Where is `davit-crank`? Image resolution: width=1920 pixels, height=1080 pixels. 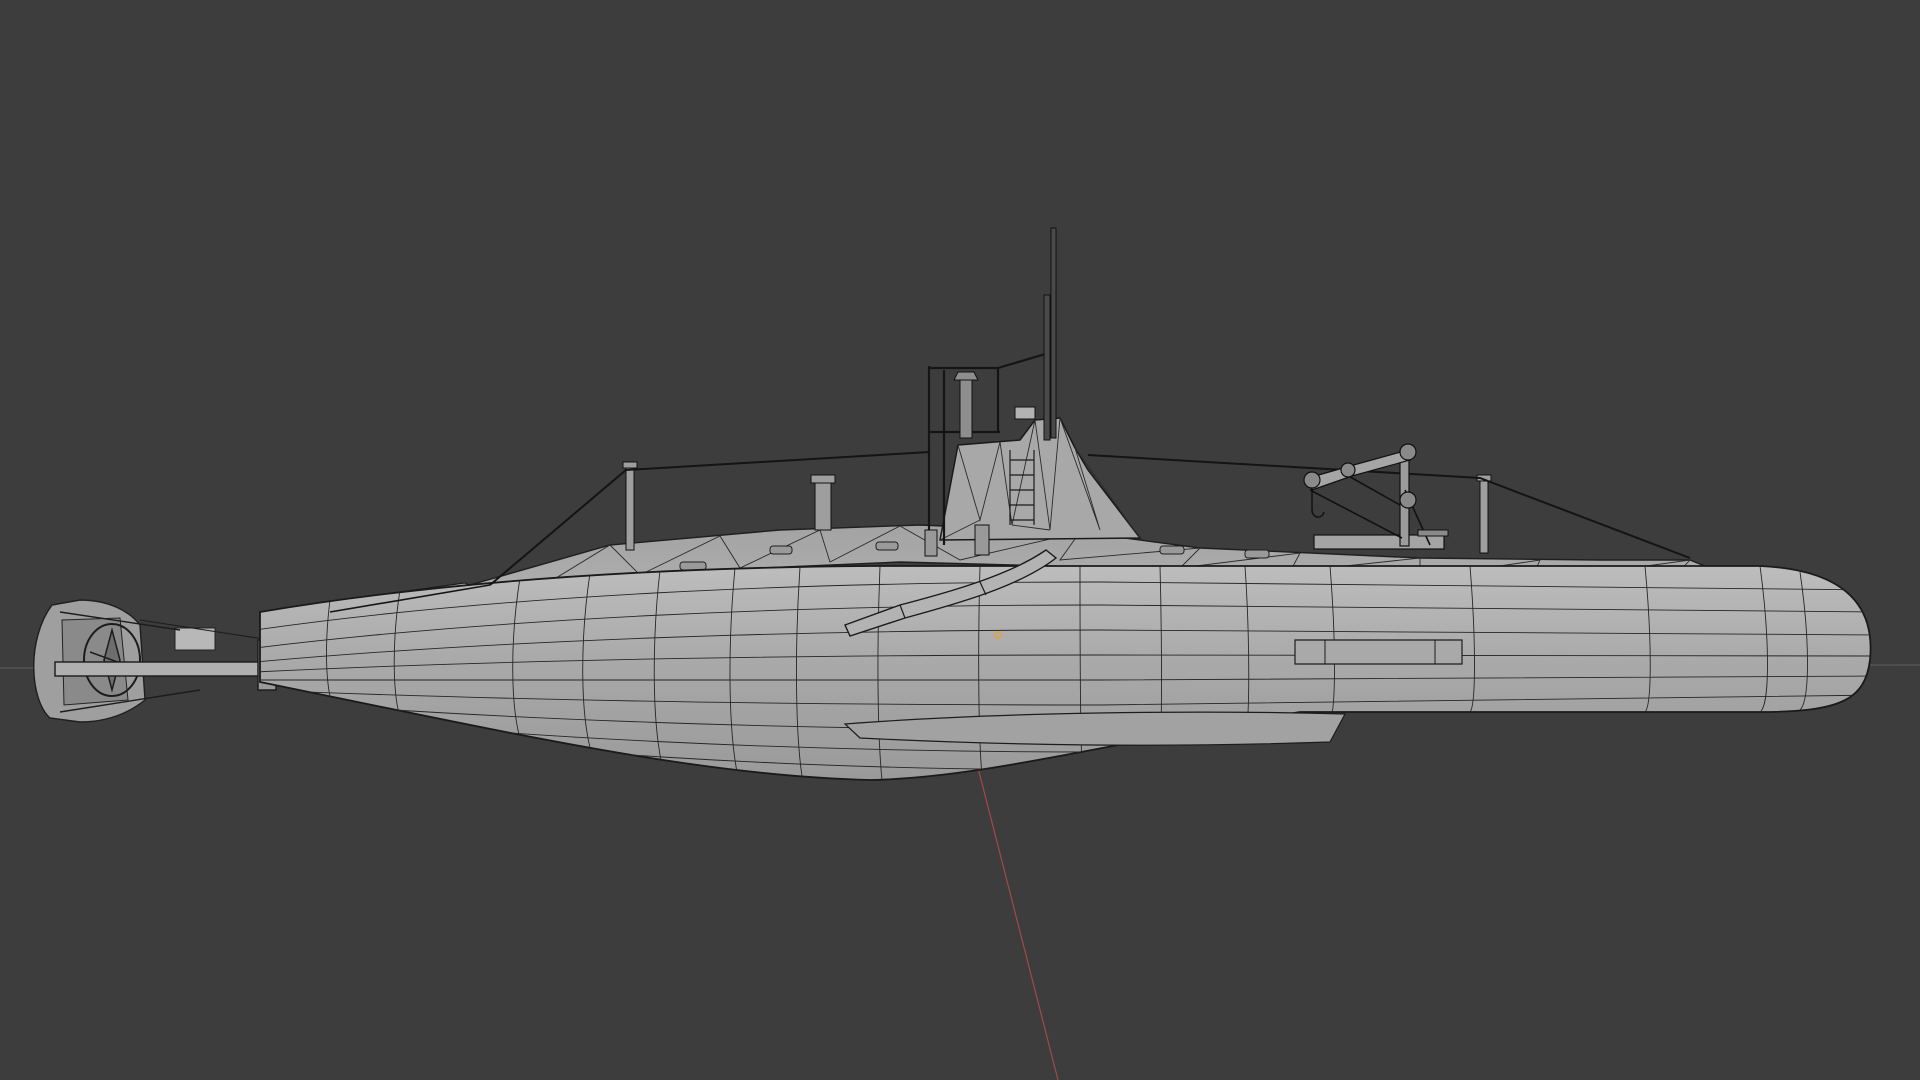
davit-crank is located at coordinates (1433, 533).